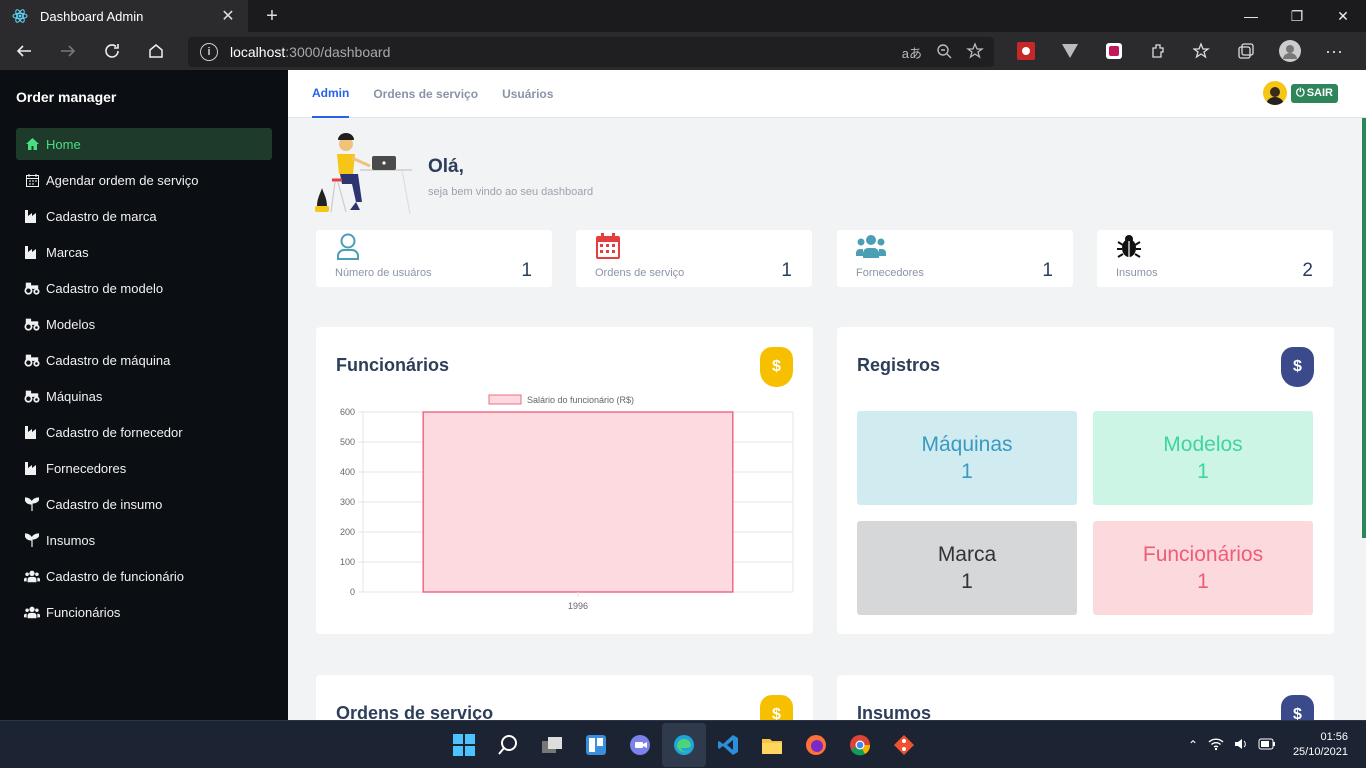  Describe the element at coordinates (464, 745) in the screenshot. I see `windows-start-icon` at that location.